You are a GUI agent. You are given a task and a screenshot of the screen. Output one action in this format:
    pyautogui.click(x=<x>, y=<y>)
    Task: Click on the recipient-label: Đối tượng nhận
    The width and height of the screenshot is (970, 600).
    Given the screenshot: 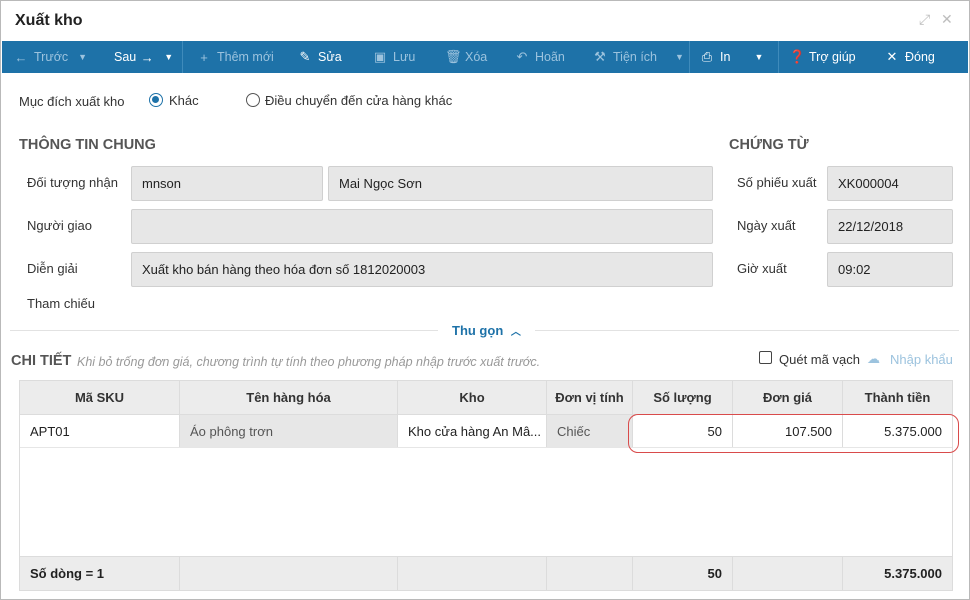 What is the action you would take?
    pyautogui.click(x=72, y=182)
    